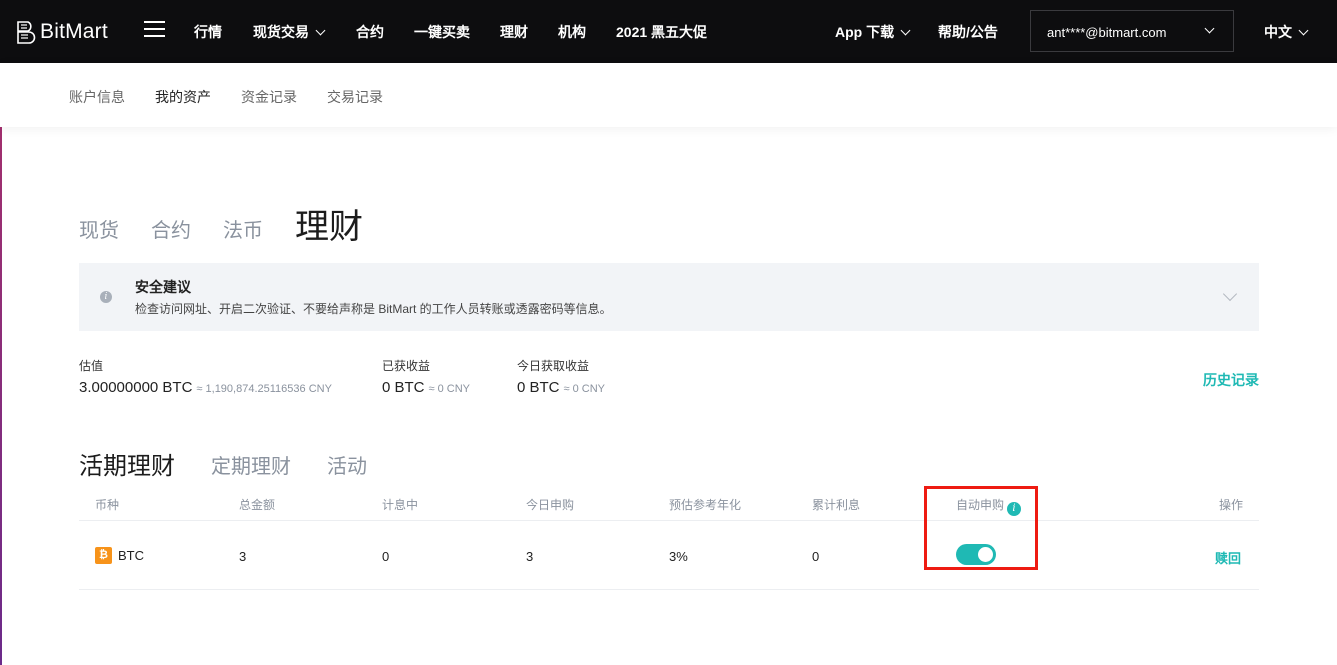  Describe the element at coordinates (572, 32) in the screenshot. I see `nav-institution: 机构` at that location.